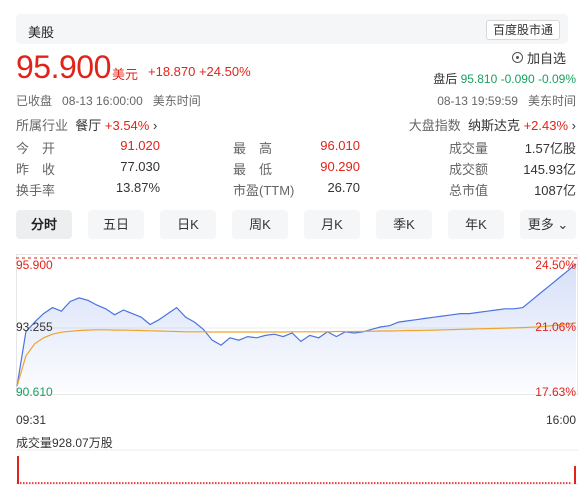  Describe the element at coordinates (188, 224) in the screenshot. I see `tab-daily-k: 日K` at that location.